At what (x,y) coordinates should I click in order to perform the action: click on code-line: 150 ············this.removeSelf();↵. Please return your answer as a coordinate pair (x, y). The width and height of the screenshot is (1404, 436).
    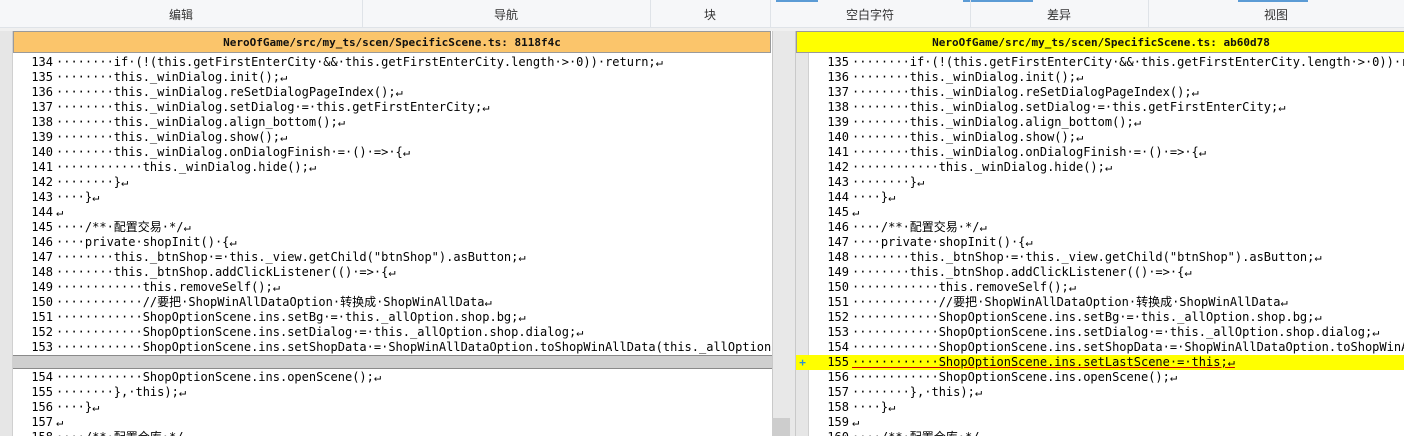
    Looking at the image, I should click on (1100, 287).